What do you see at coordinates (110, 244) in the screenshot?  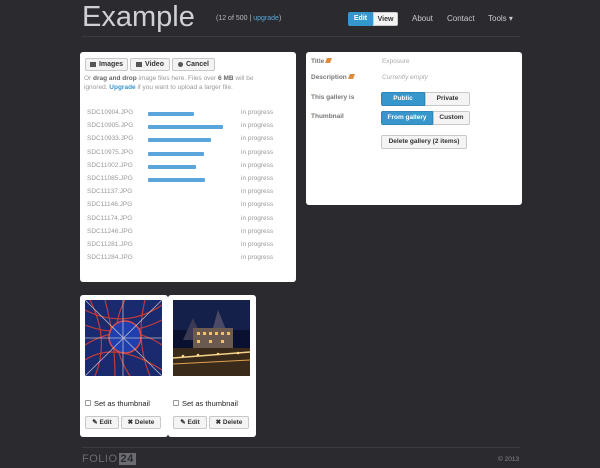 I see `upload-file-name: SDC11281.JPG` at bounding box center [110, 244].